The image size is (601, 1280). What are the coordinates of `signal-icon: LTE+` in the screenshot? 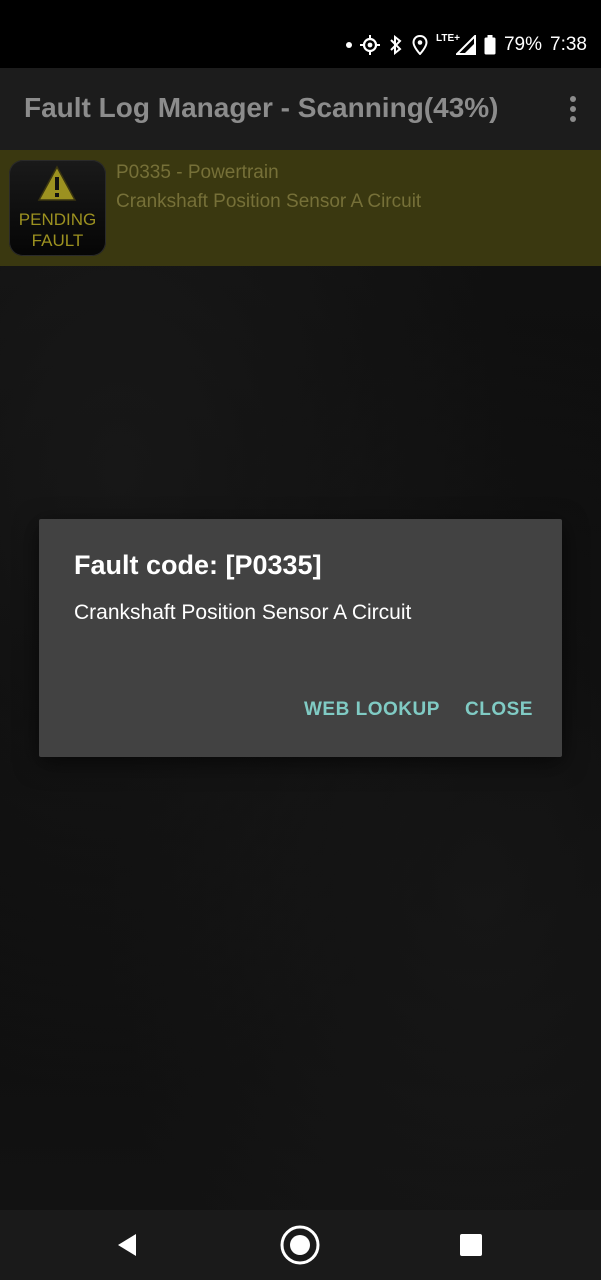 It's located at (456, 43).